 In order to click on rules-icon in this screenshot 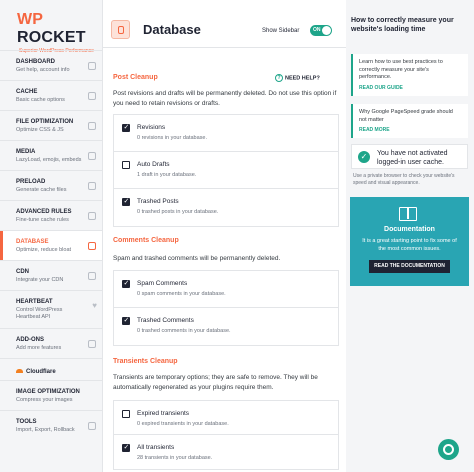, I will do `click(92, 216)`.